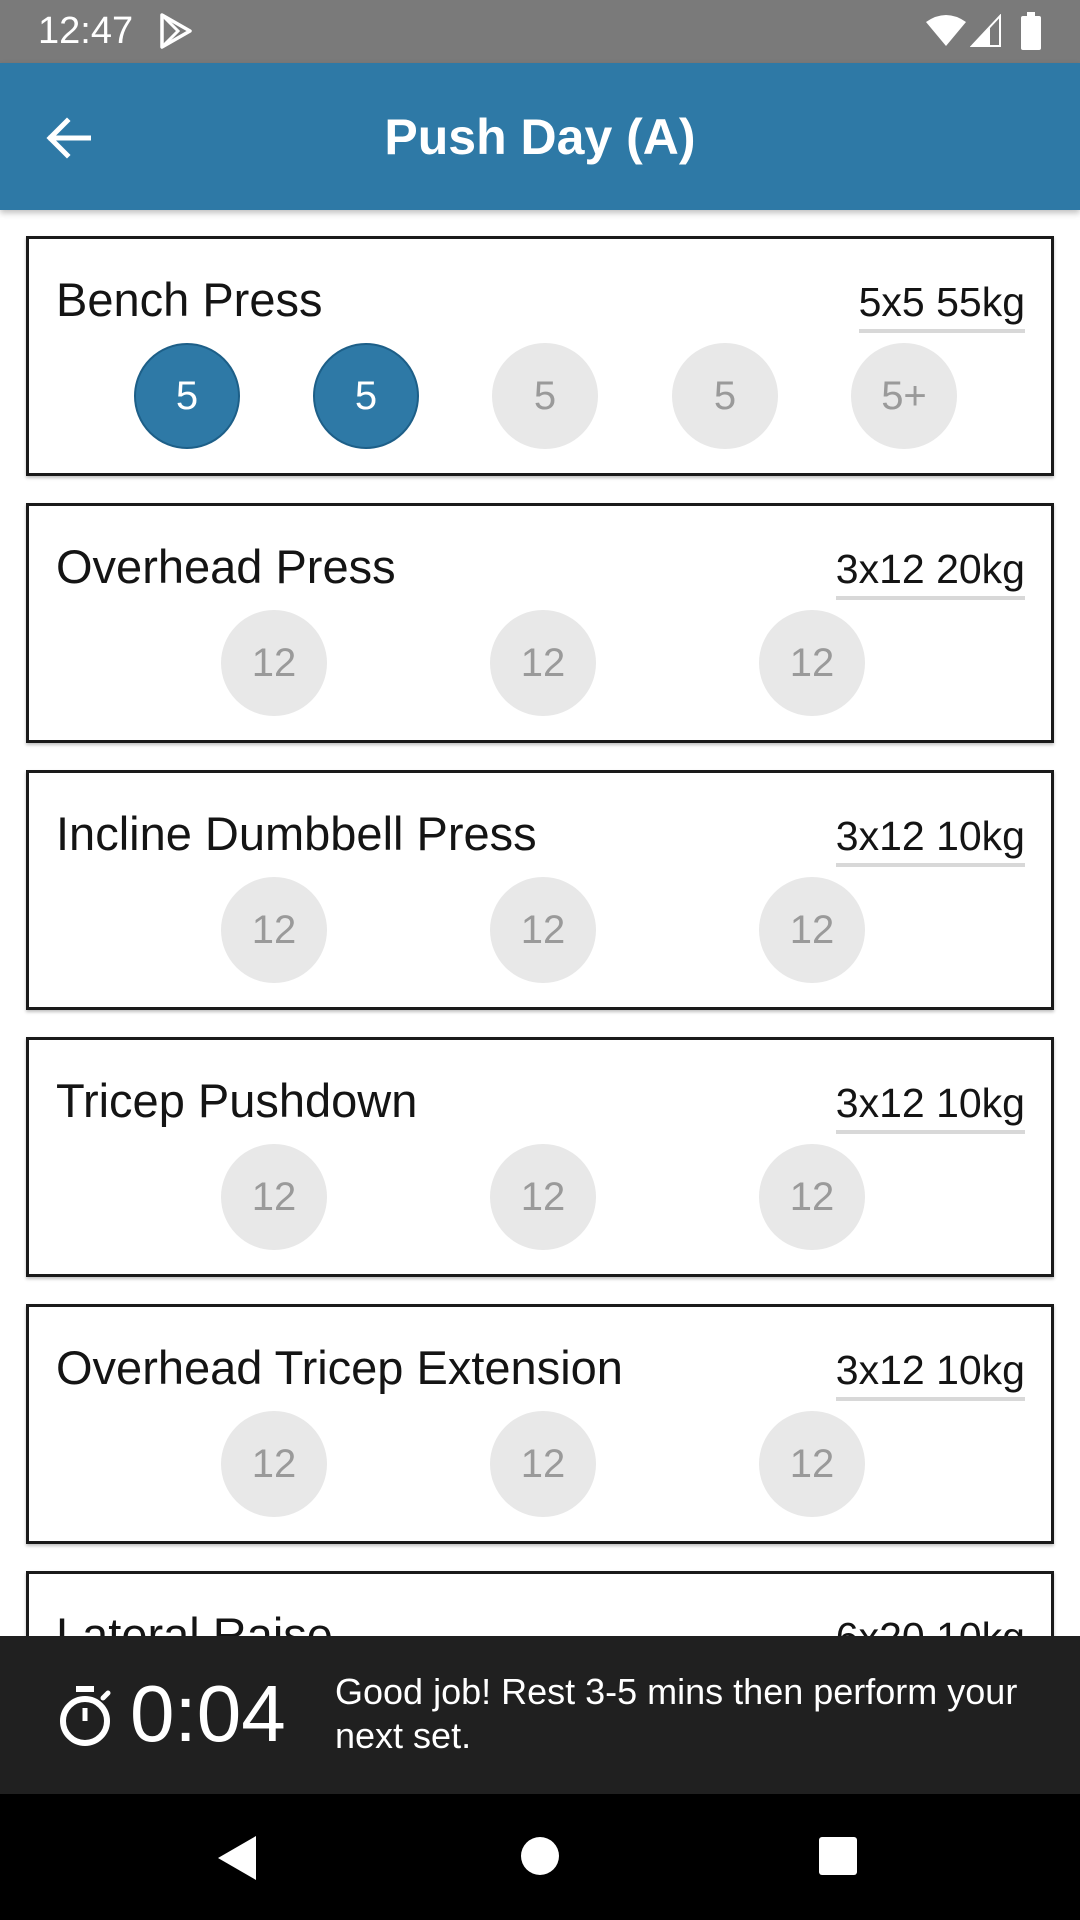 The width and height of the screenshot is (1080, 1920). Describe the element at coordinates (904, 396) in the screenshot. I see `set-button: 5+` at that location.